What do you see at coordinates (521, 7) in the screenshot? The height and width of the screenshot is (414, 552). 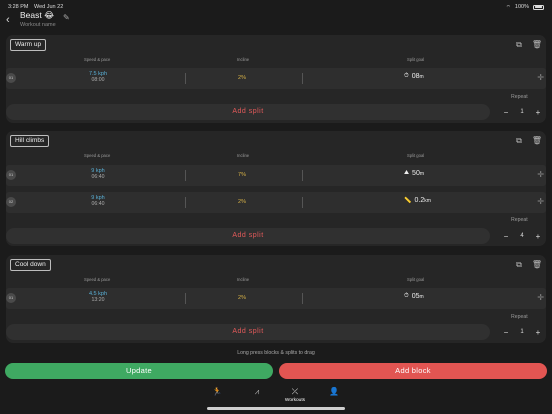 I see `battery-percent: 100%` at bounding box center [521, 7].